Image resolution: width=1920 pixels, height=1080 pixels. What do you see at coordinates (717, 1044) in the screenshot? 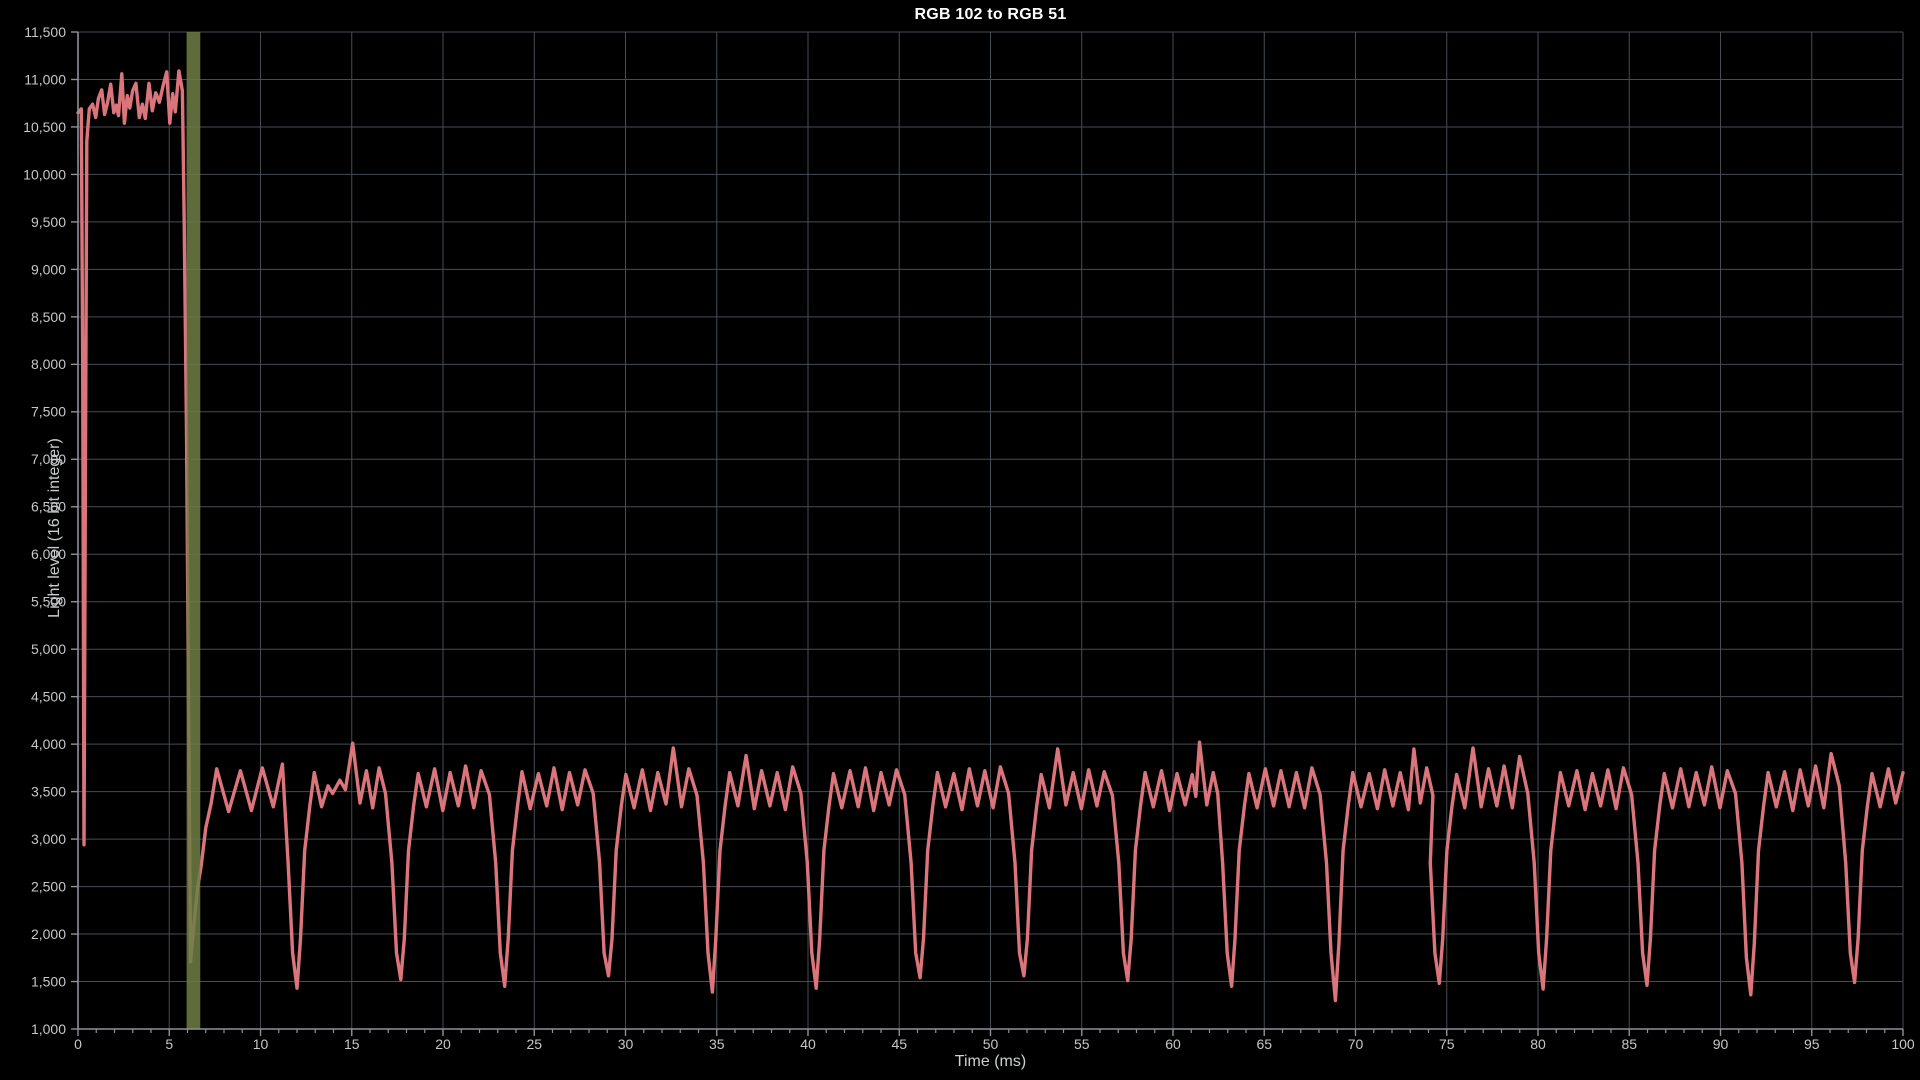
I see `x-tick-label: 35` at bounding box center [717, 1044].